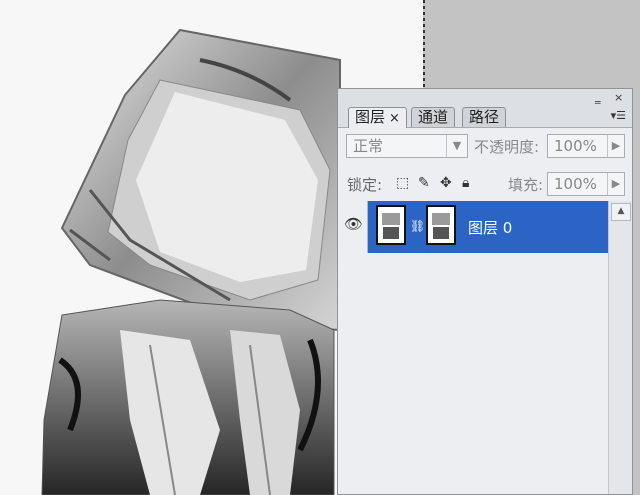 This screenshot has width=640, height=495. I want to click on opacity-value: 100%, so click(575, 146).